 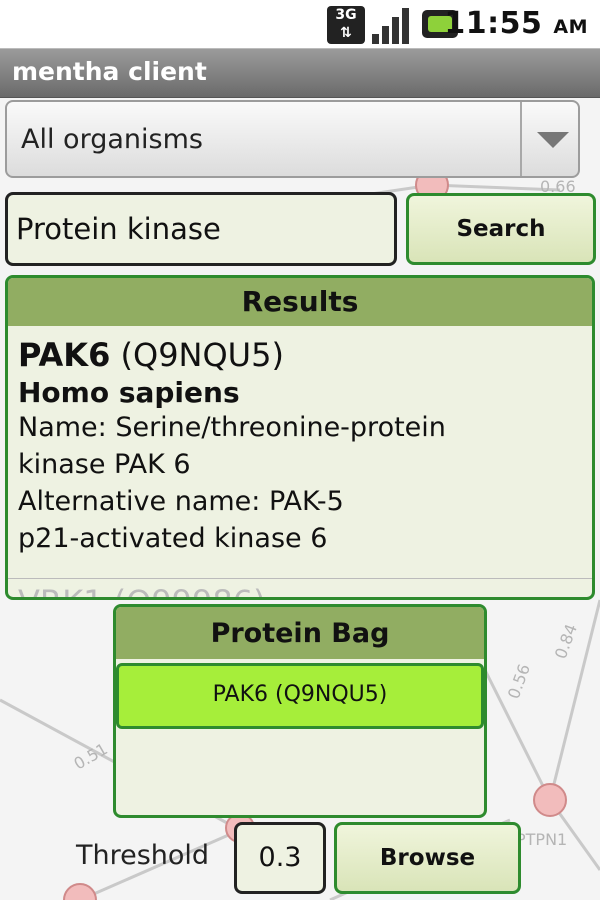 I want to click on app-title: mentha client, so click(x=109, y=71).